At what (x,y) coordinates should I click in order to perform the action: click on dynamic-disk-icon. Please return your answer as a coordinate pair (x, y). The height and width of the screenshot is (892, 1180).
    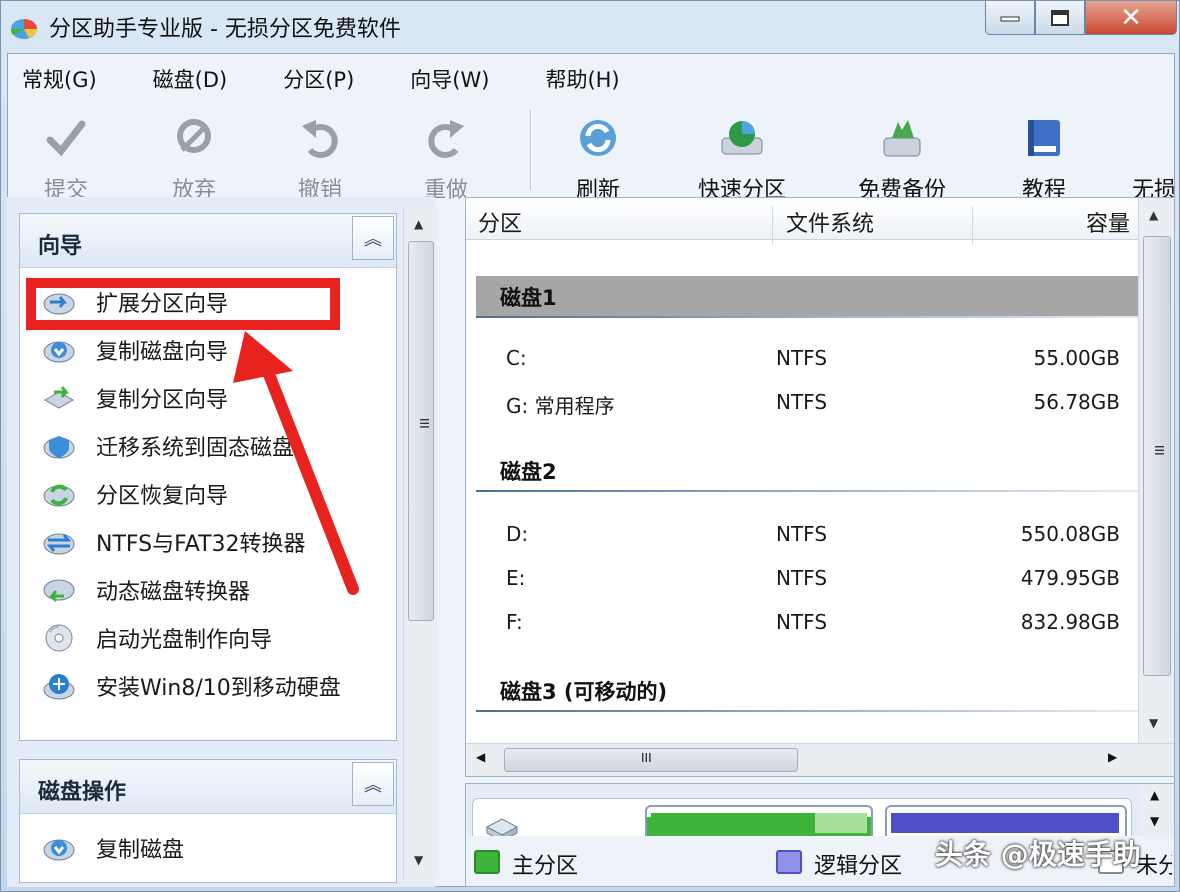
    Looking at the image, I should click on (59, 590).